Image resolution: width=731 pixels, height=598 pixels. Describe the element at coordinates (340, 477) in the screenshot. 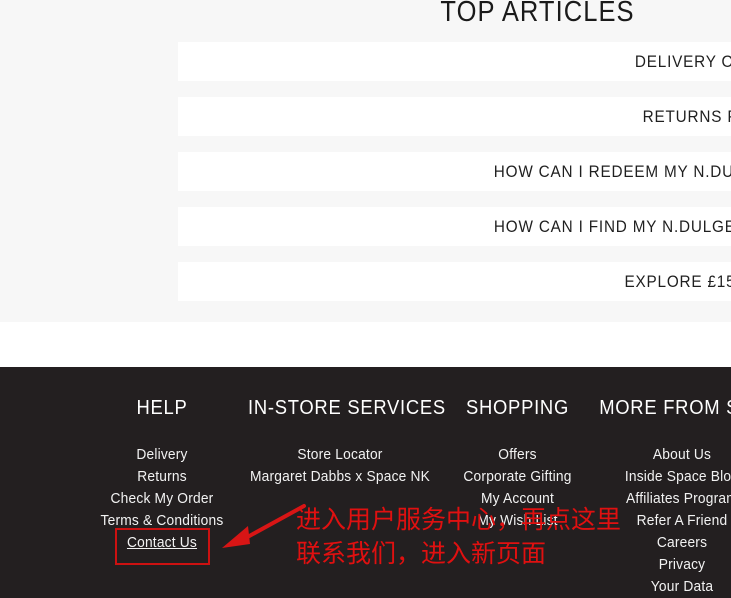

I see `footer-link-margaret-dabbs: Margaret Dabbs x Space NK` at that location.